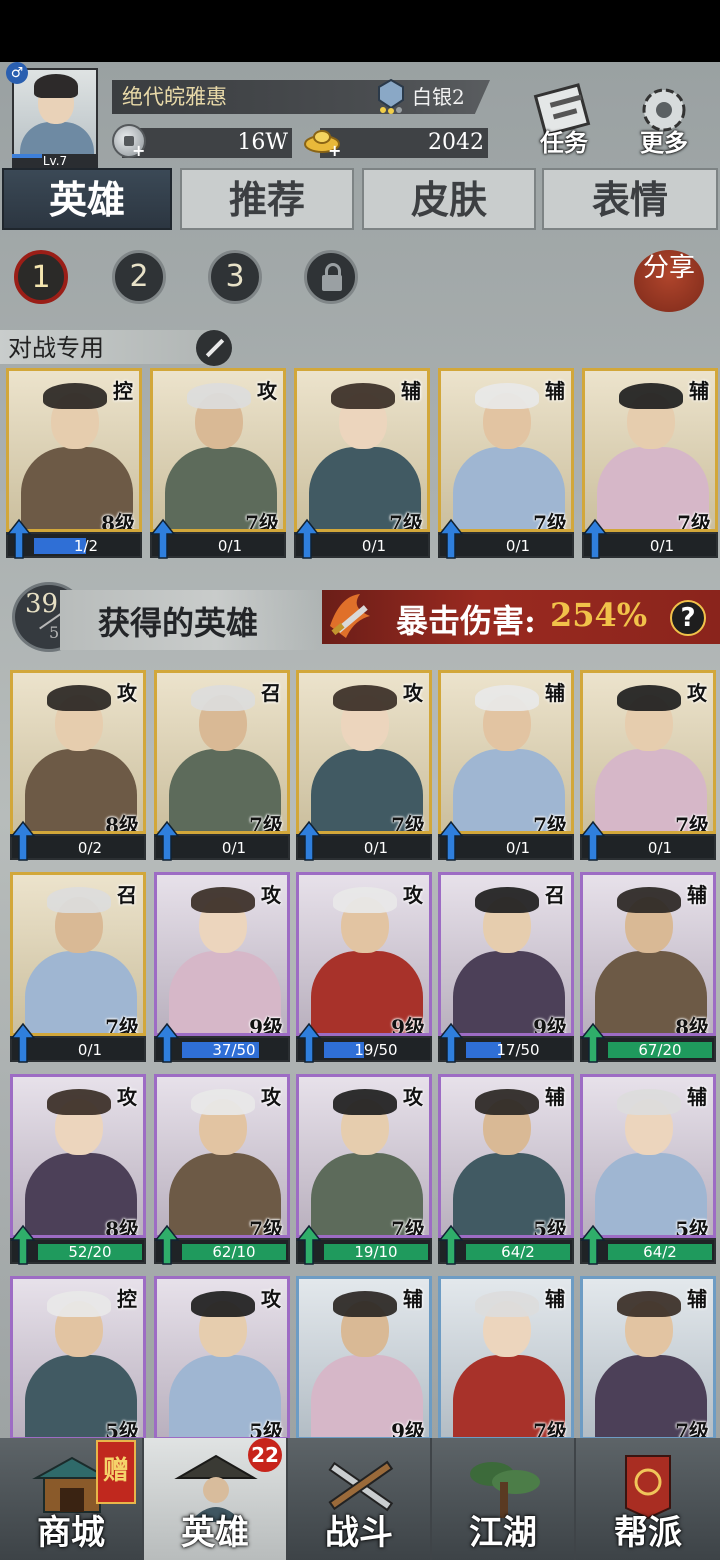 Image resolution: width=720 pixels, height=1560 pixels. Describe the element at coordinates (55, 113) in the screenshot. I see `player-avatar` at that location.